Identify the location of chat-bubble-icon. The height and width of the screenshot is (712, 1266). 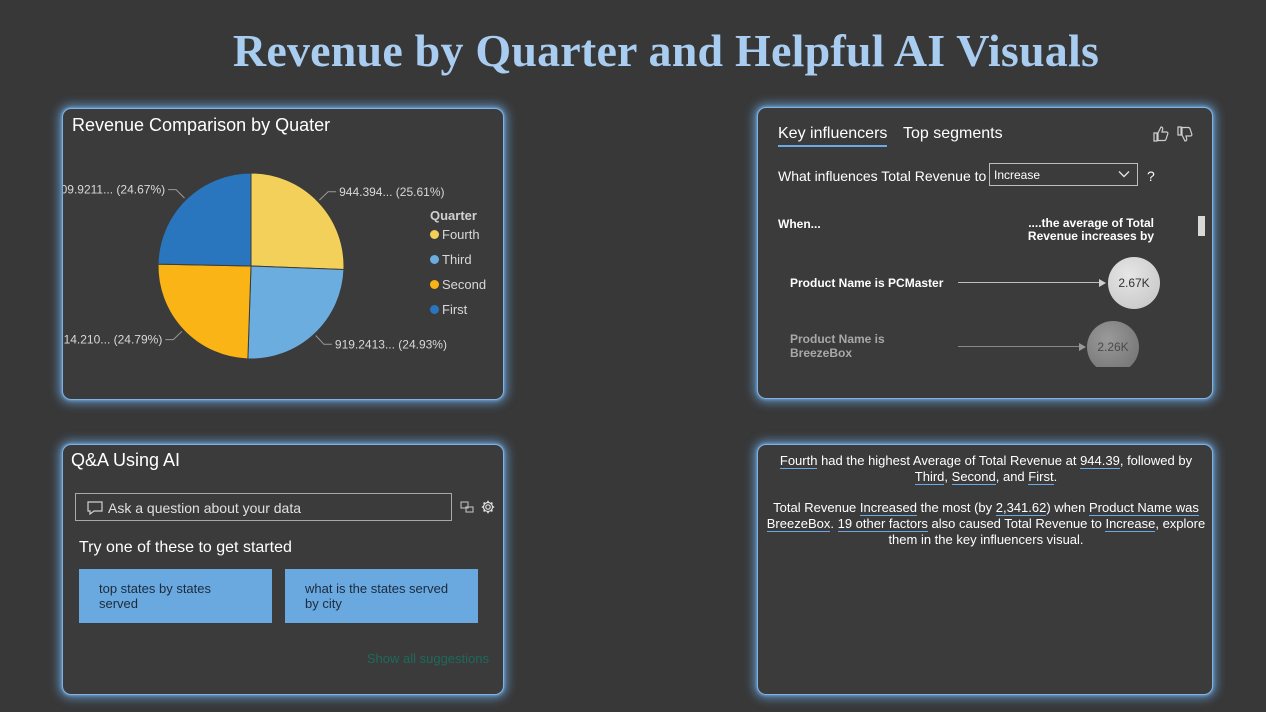
(95, 508).